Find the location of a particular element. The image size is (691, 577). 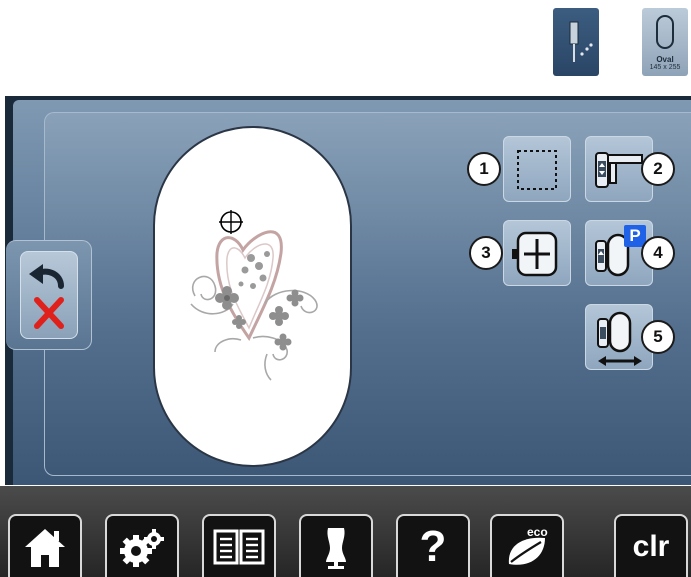

dress-form-icon is located at coordinates (336, 548).